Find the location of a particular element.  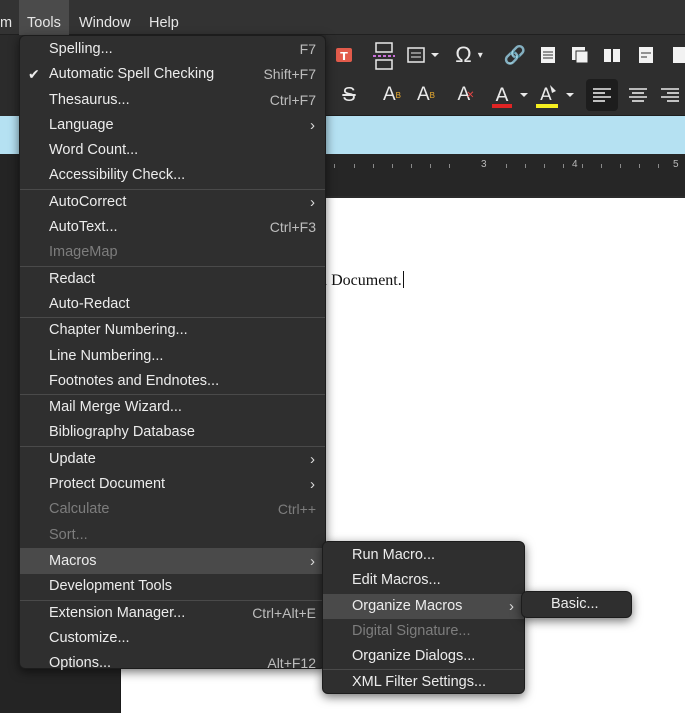

menu-item-imagemap: ImageMap is located at coordinates (172, 252).